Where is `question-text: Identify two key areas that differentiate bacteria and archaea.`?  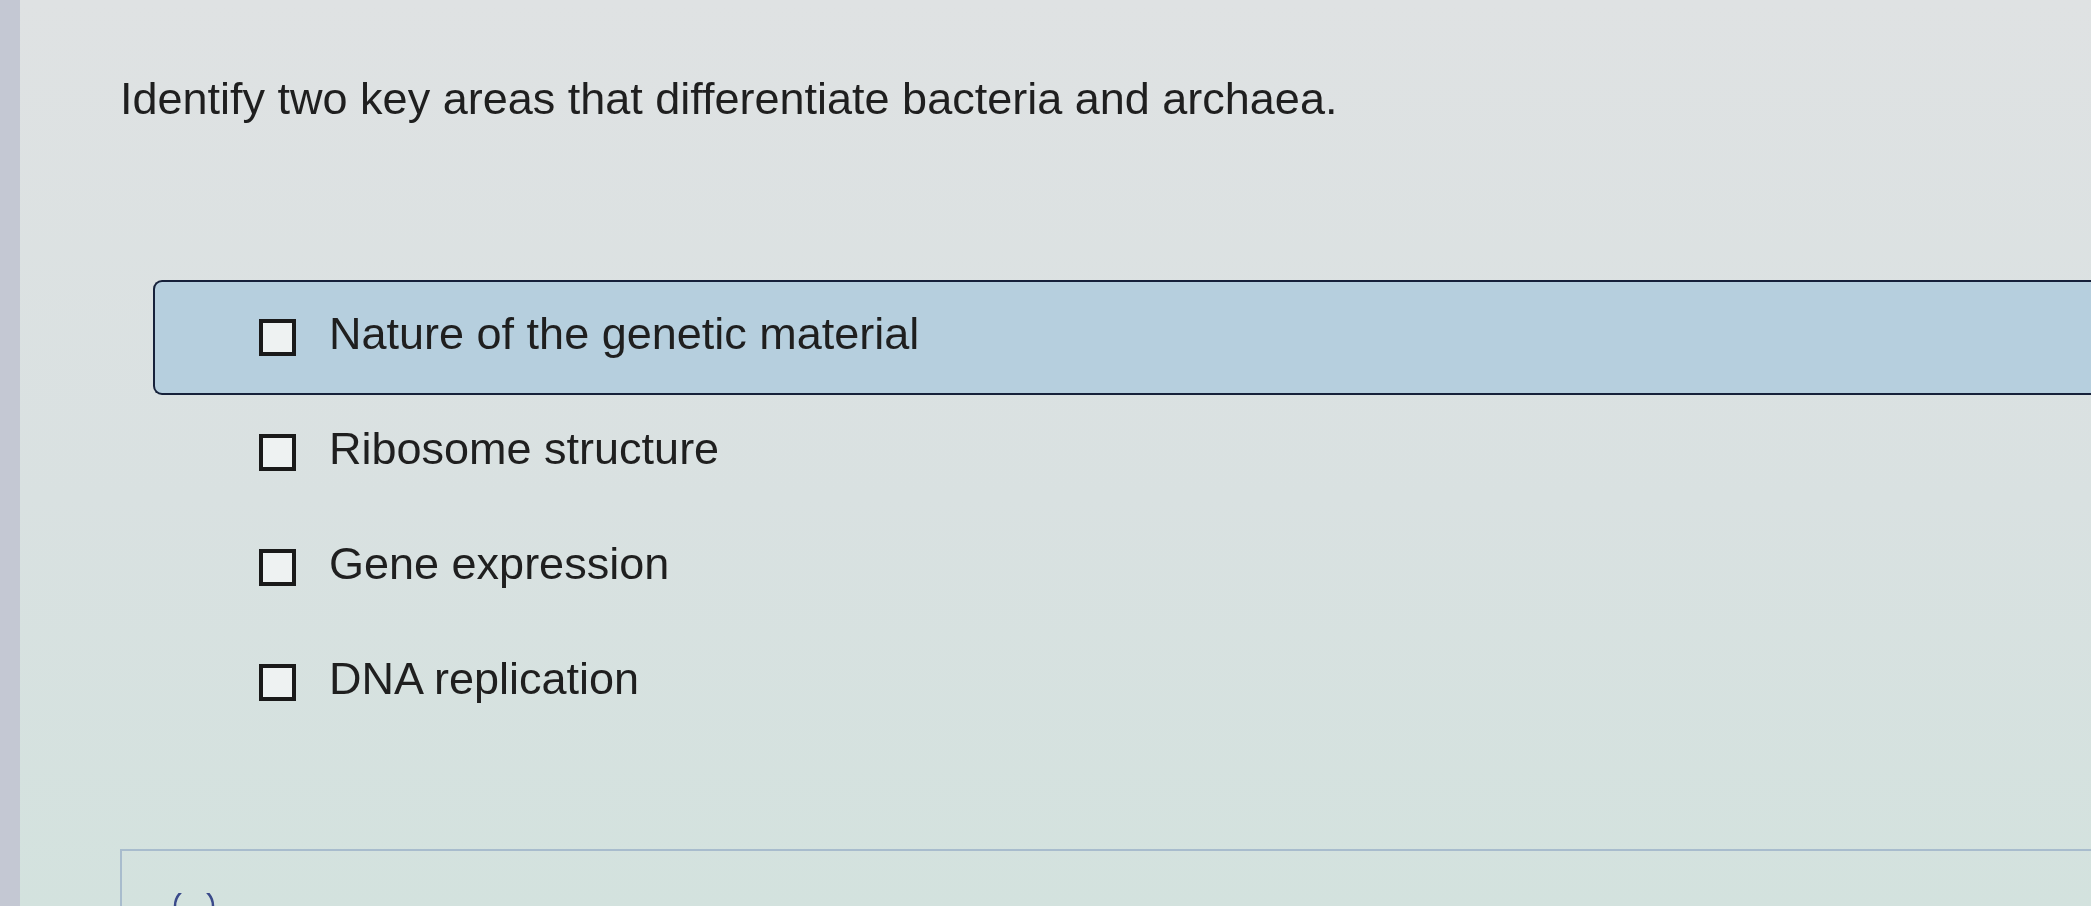
question-text: Identify two key areas that differentiate bacteria and archaea. is located at coordinates (729, 99).